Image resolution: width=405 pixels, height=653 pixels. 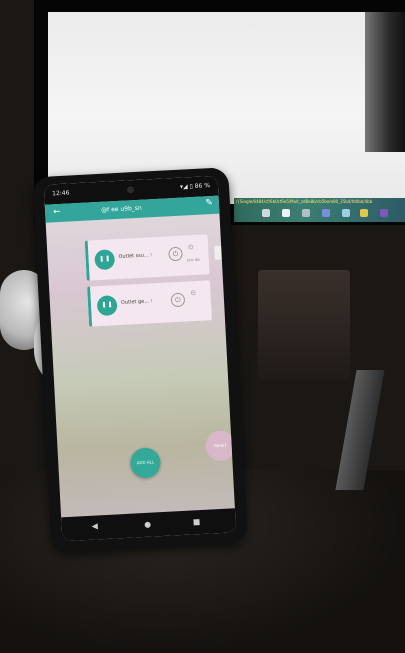 What do you see at coordinates (195, 186) in the screenshot?
I see `status-icons: ▾◢ ▯ 86 %` at bounding box center [195, 186].